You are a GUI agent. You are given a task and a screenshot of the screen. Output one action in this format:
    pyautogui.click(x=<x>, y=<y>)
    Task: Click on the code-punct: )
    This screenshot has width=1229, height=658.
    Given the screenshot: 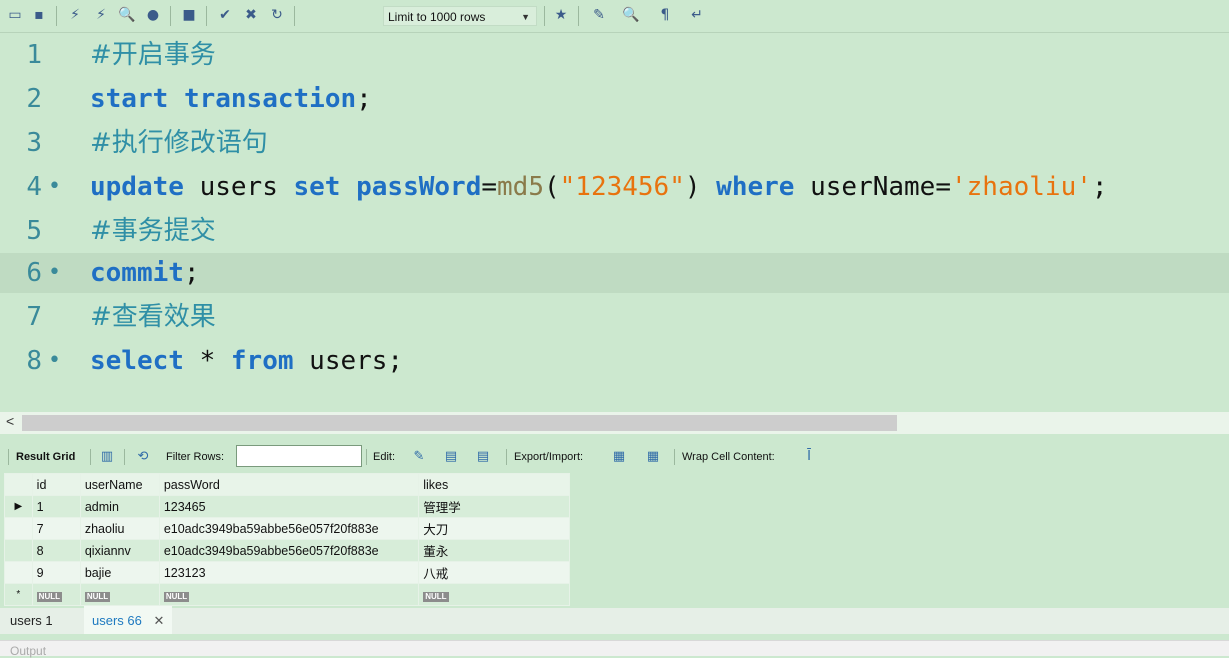 What is the action you would take?
    pyautogui.click(x=692, y=187)
    